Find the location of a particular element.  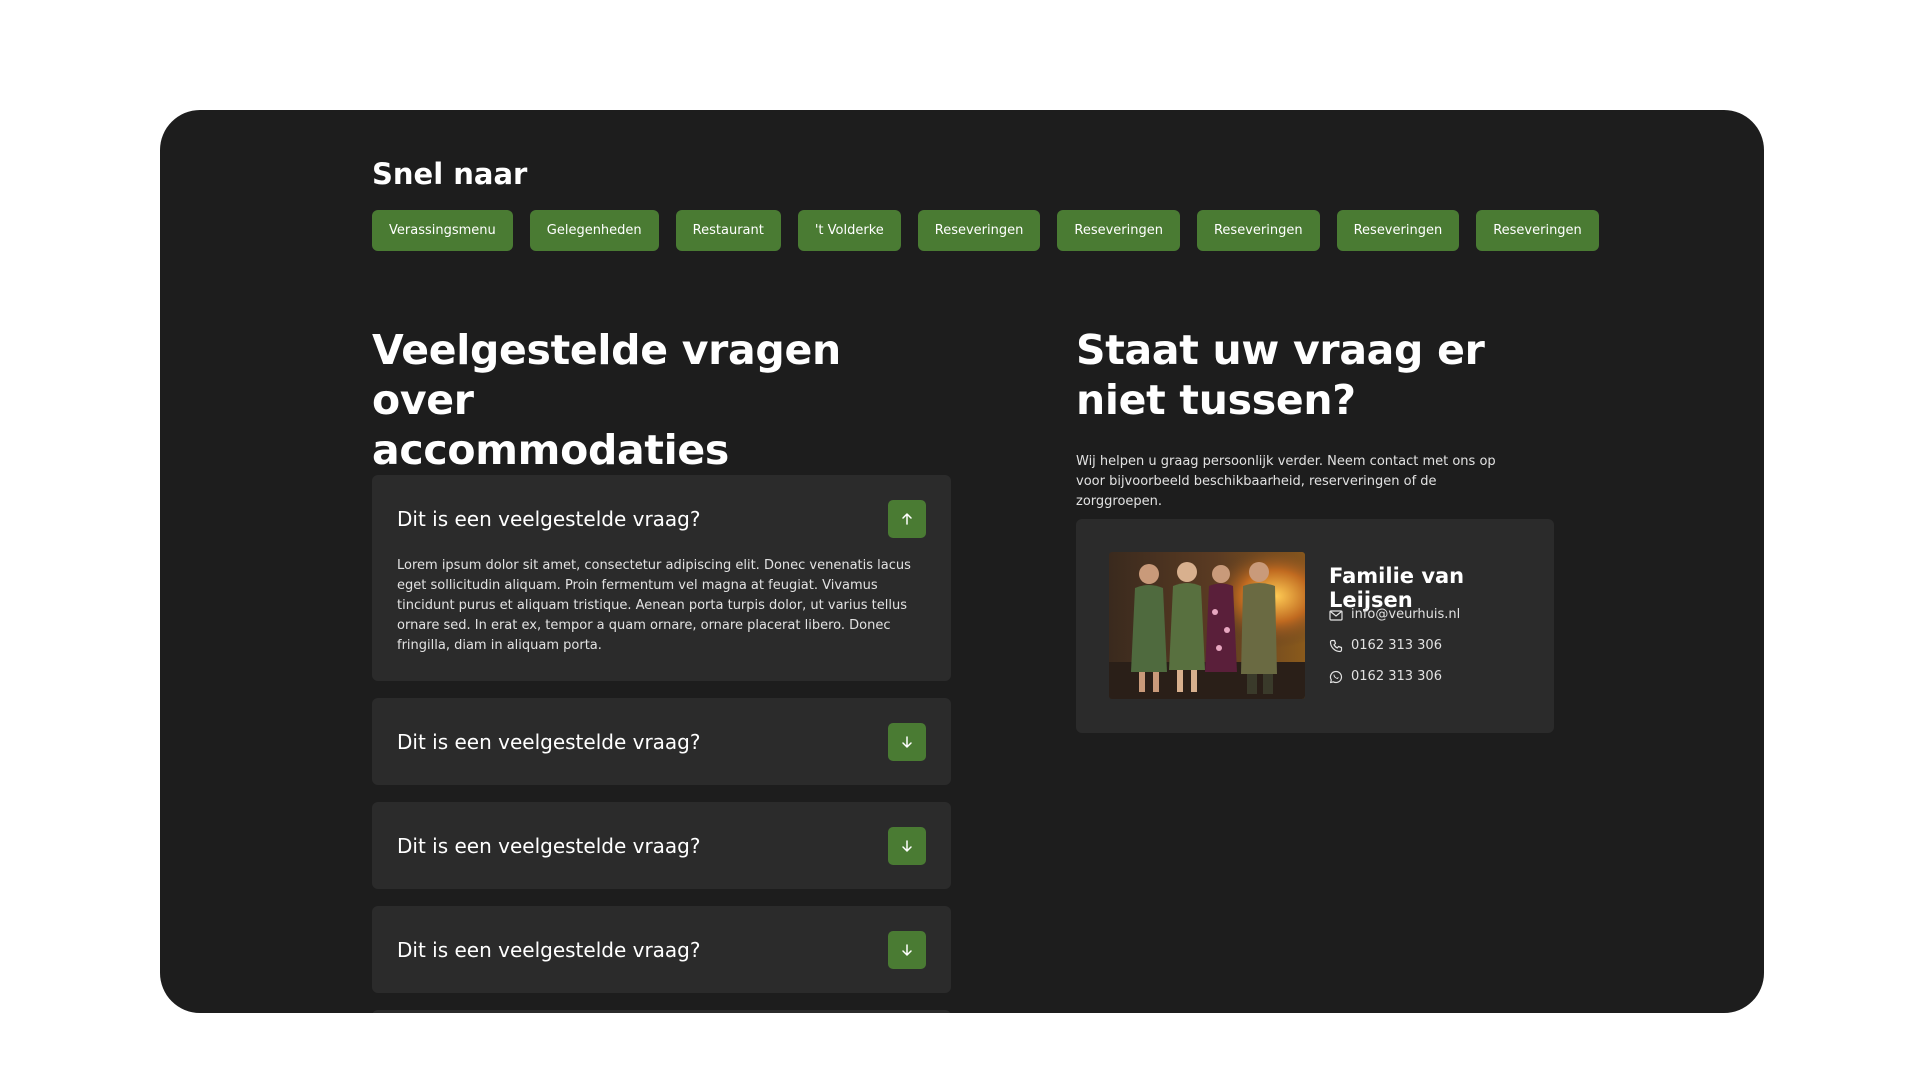

contact-title: Staat uw vraag er niet tussen? is located at coordinates (1316, 375).